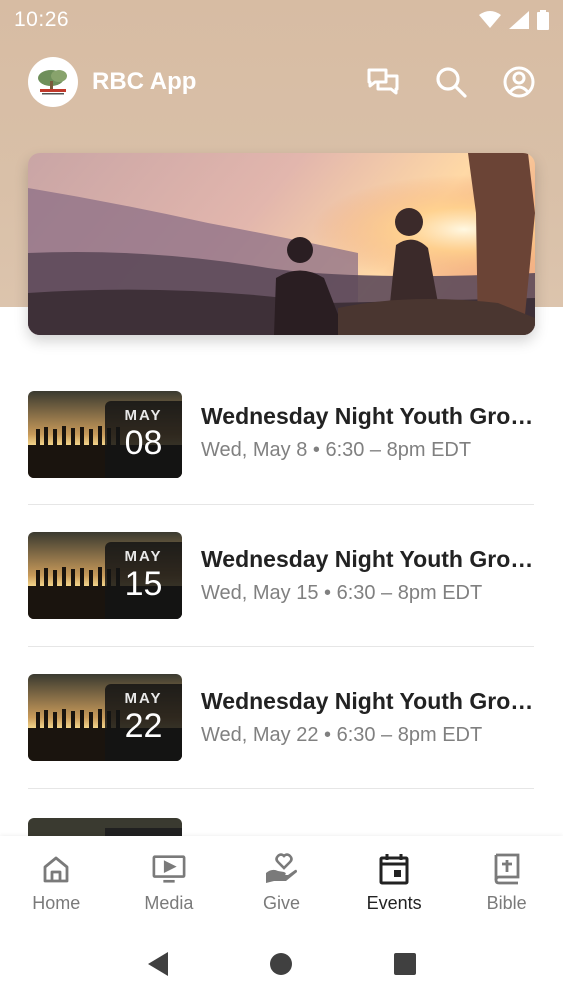  I want to click on tab-media: Media, so click(169, 882).